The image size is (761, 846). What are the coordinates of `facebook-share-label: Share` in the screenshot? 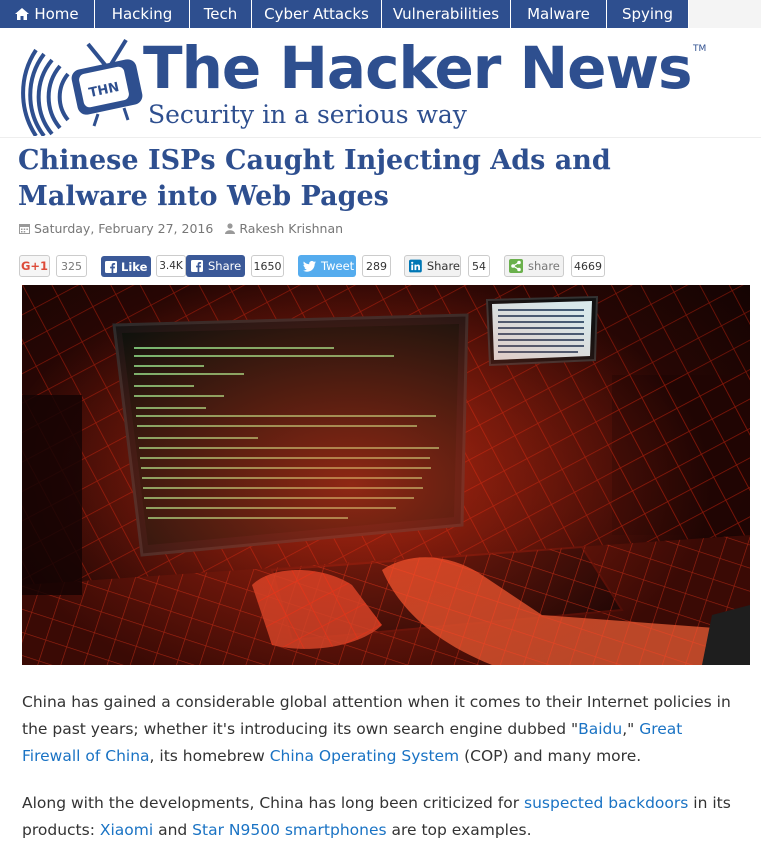 It's located at (225, 266).